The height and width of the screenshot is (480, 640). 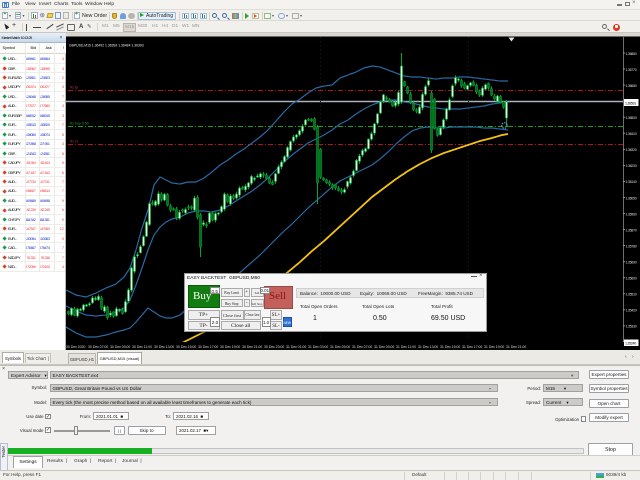 What do you see at coordinates (630, 344) in the screenshot?
I see `svg-text: 1.35240` at bounding box center [630, 344].